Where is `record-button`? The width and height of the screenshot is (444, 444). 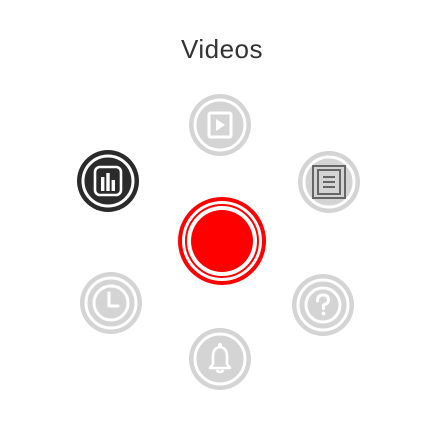 record-button is located at coordinates (222, 241).